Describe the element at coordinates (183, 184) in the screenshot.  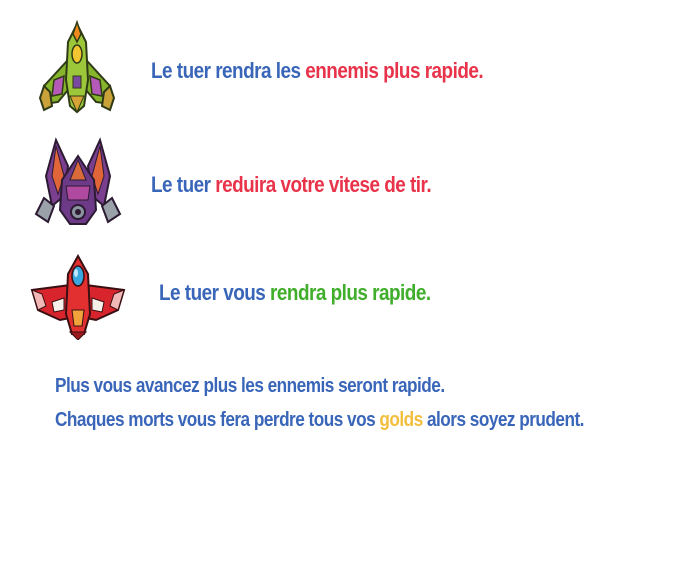
I see `description-text: Le tuer` at that location.